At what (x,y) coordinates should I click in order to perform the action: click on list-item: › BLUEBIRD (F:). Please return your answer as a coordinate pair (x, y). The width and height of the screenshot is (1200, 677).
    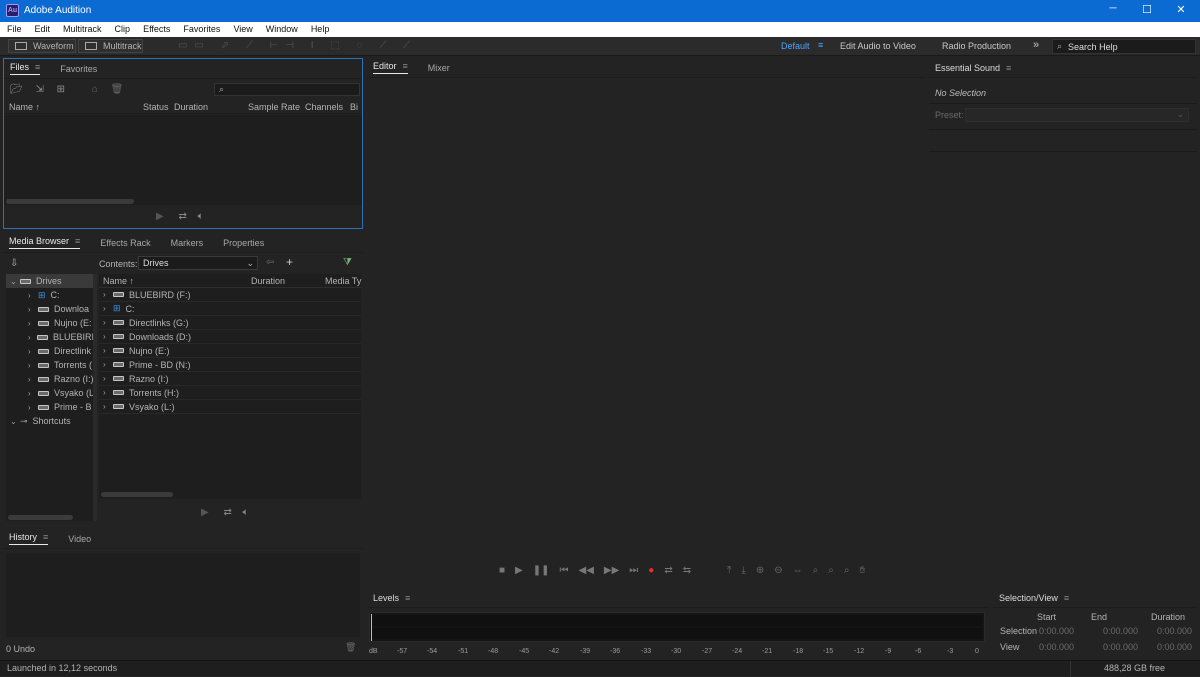
    Looking at the image, I should click on (230, 295).